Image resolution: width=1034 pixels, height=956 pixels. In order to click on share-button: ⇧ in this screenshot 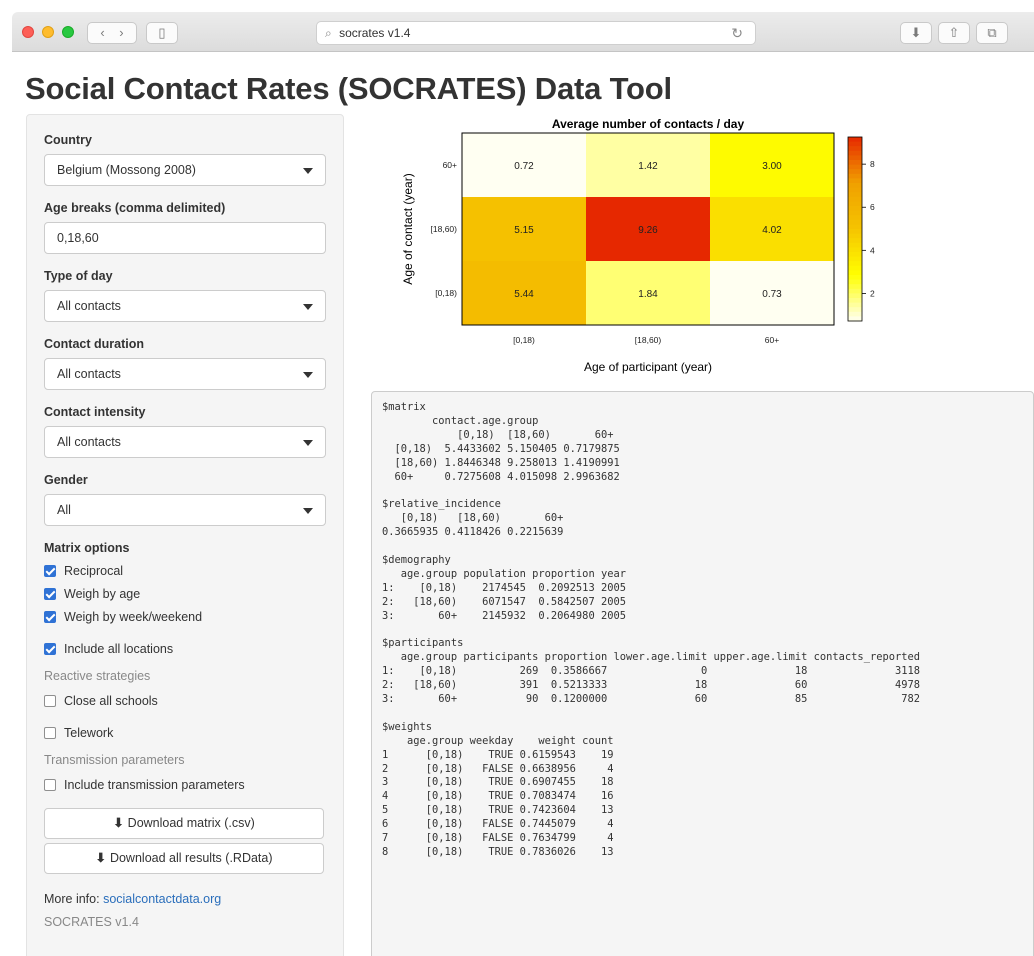, I will do `click(954, 33)`.